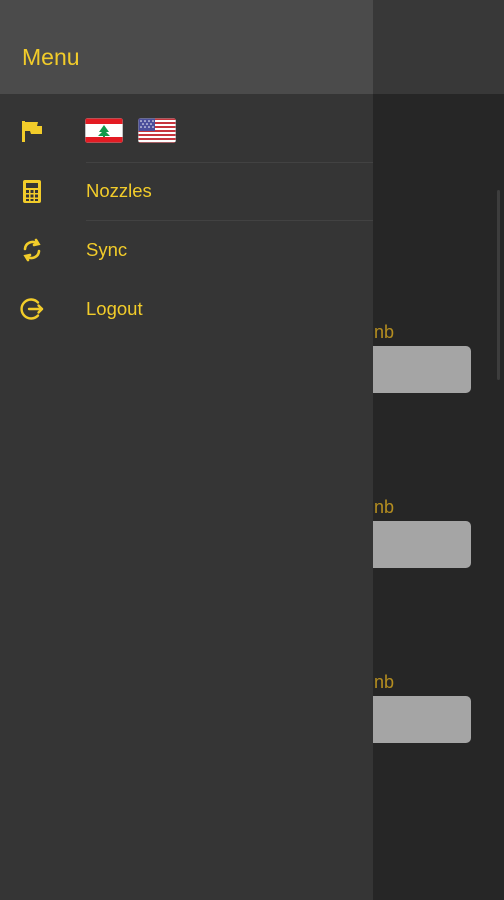  I want to click on lebanon-flag-icon, so click(104, 130).